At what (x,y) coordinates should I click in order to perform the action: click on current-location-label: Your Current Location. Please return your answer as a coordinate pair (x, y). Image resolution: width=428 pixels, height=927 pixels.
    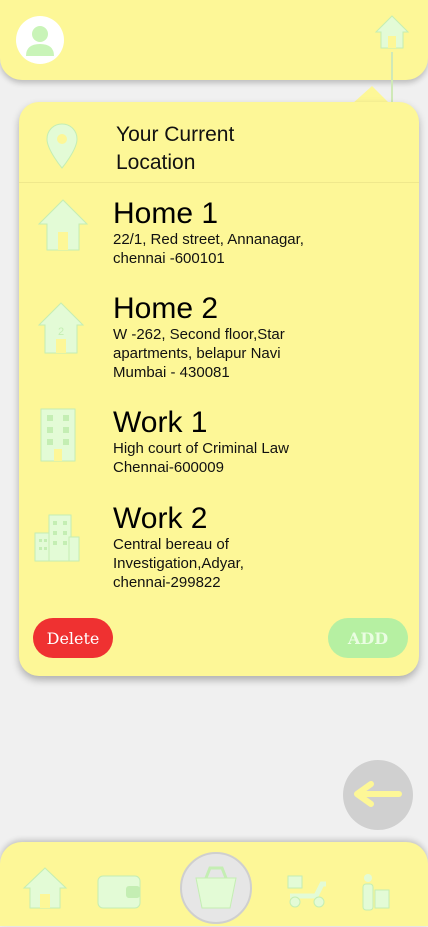
    Looking at the image, I should click on (175, 148).